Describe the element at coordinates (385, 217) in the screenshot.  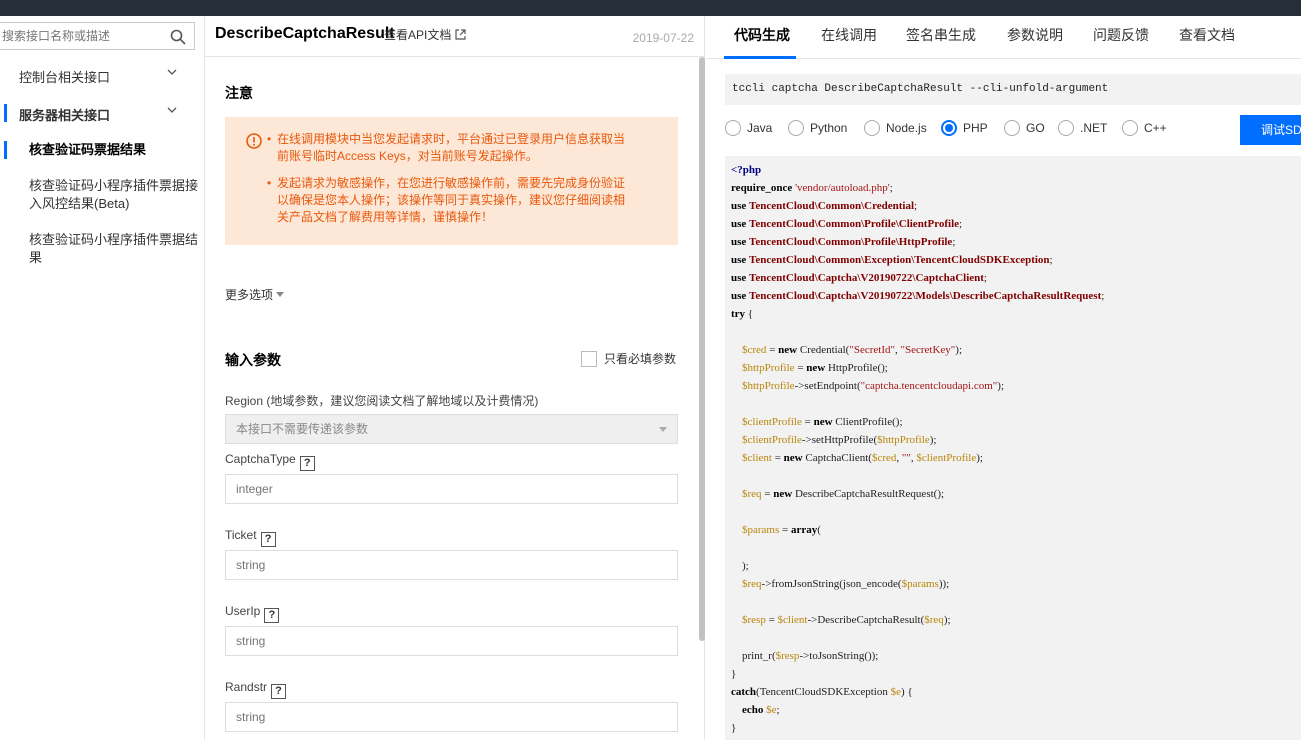
I see `notice-text: 关产品文档了解费用等详情，谨慎操作！` at that location.